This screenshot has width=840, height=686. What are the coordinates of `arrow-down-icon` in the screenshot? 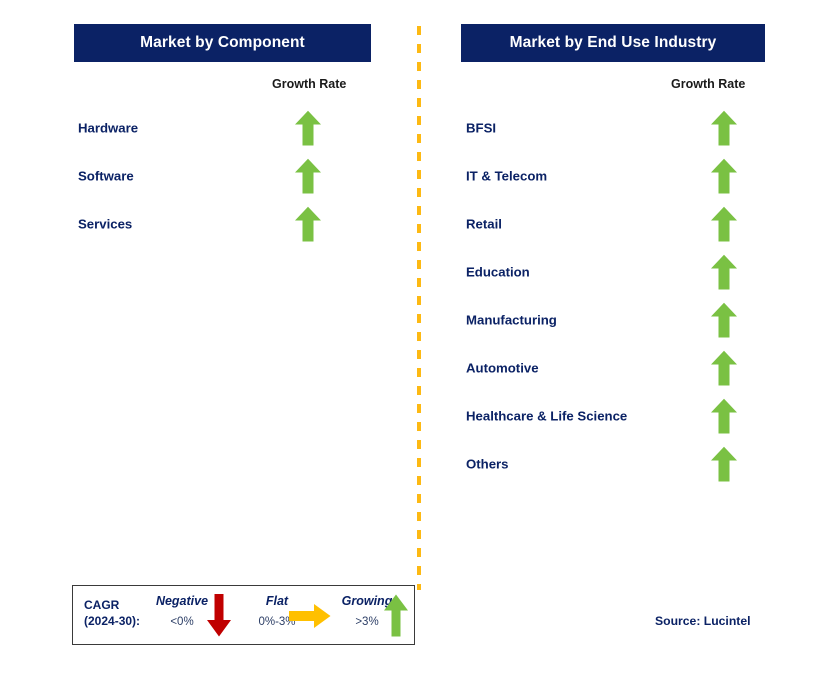 It's located at (219, 615).